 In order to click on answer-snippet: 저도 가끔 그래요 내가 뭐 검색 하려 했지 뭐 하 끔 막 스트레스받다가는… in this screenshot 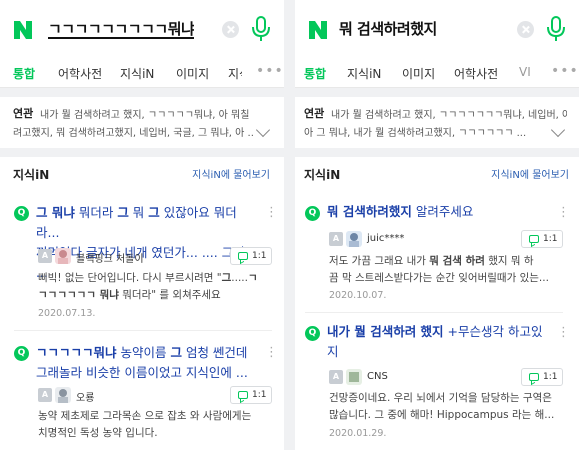, I will do `click(449, 270)`.